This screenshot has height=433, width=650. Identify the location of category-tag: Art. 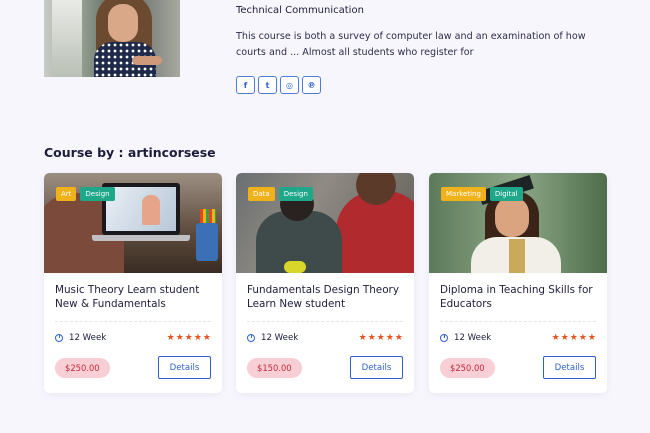
(66, 194).